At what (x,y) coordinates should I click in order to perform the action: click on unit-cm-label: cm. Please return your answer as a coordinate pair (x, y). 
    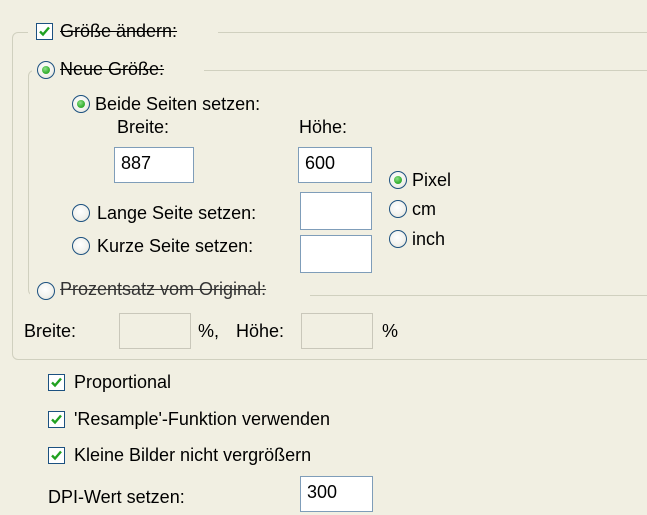
    Looking at the image, I should click on (424, 209).